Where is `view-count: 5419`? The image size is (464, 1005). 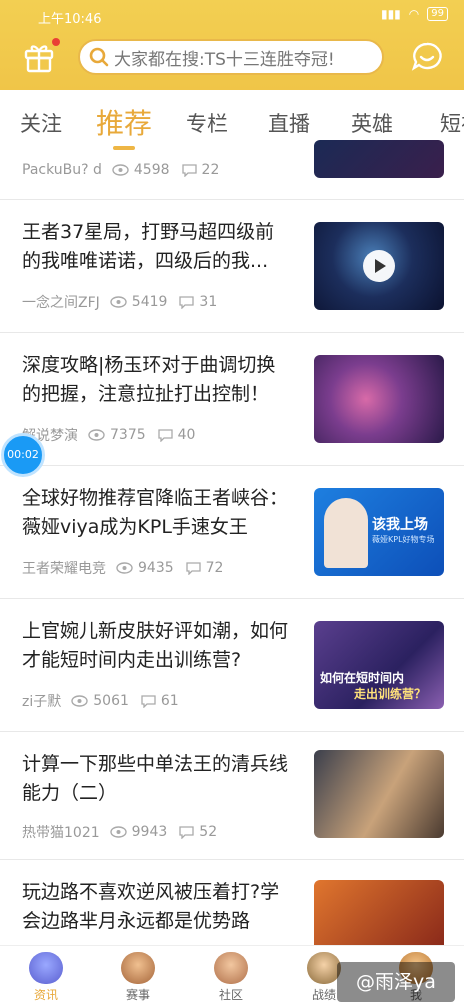
view-count: 5419 is located at coordinates (149, 302).